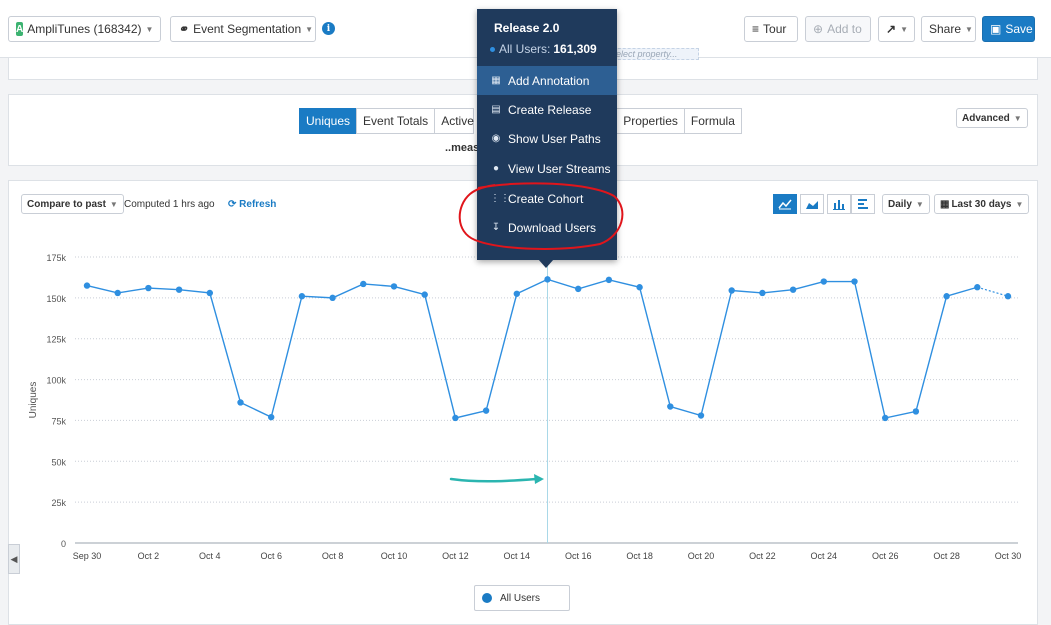  I want to click on menu-item-label: Add Annotation, so click(549, 80).